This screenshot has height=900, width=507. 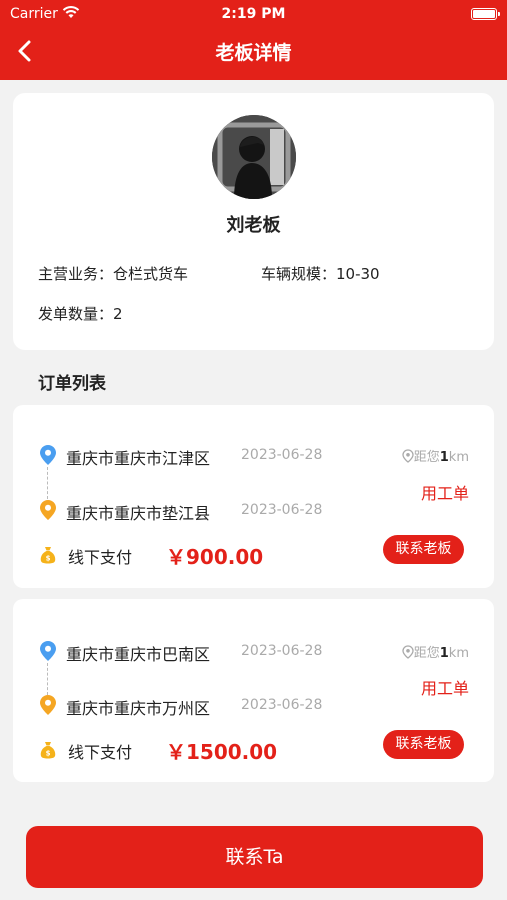 What do you see at coordinates (254, 157) in the screenshot?
I see `avatar` at bounding box center [254, 157].